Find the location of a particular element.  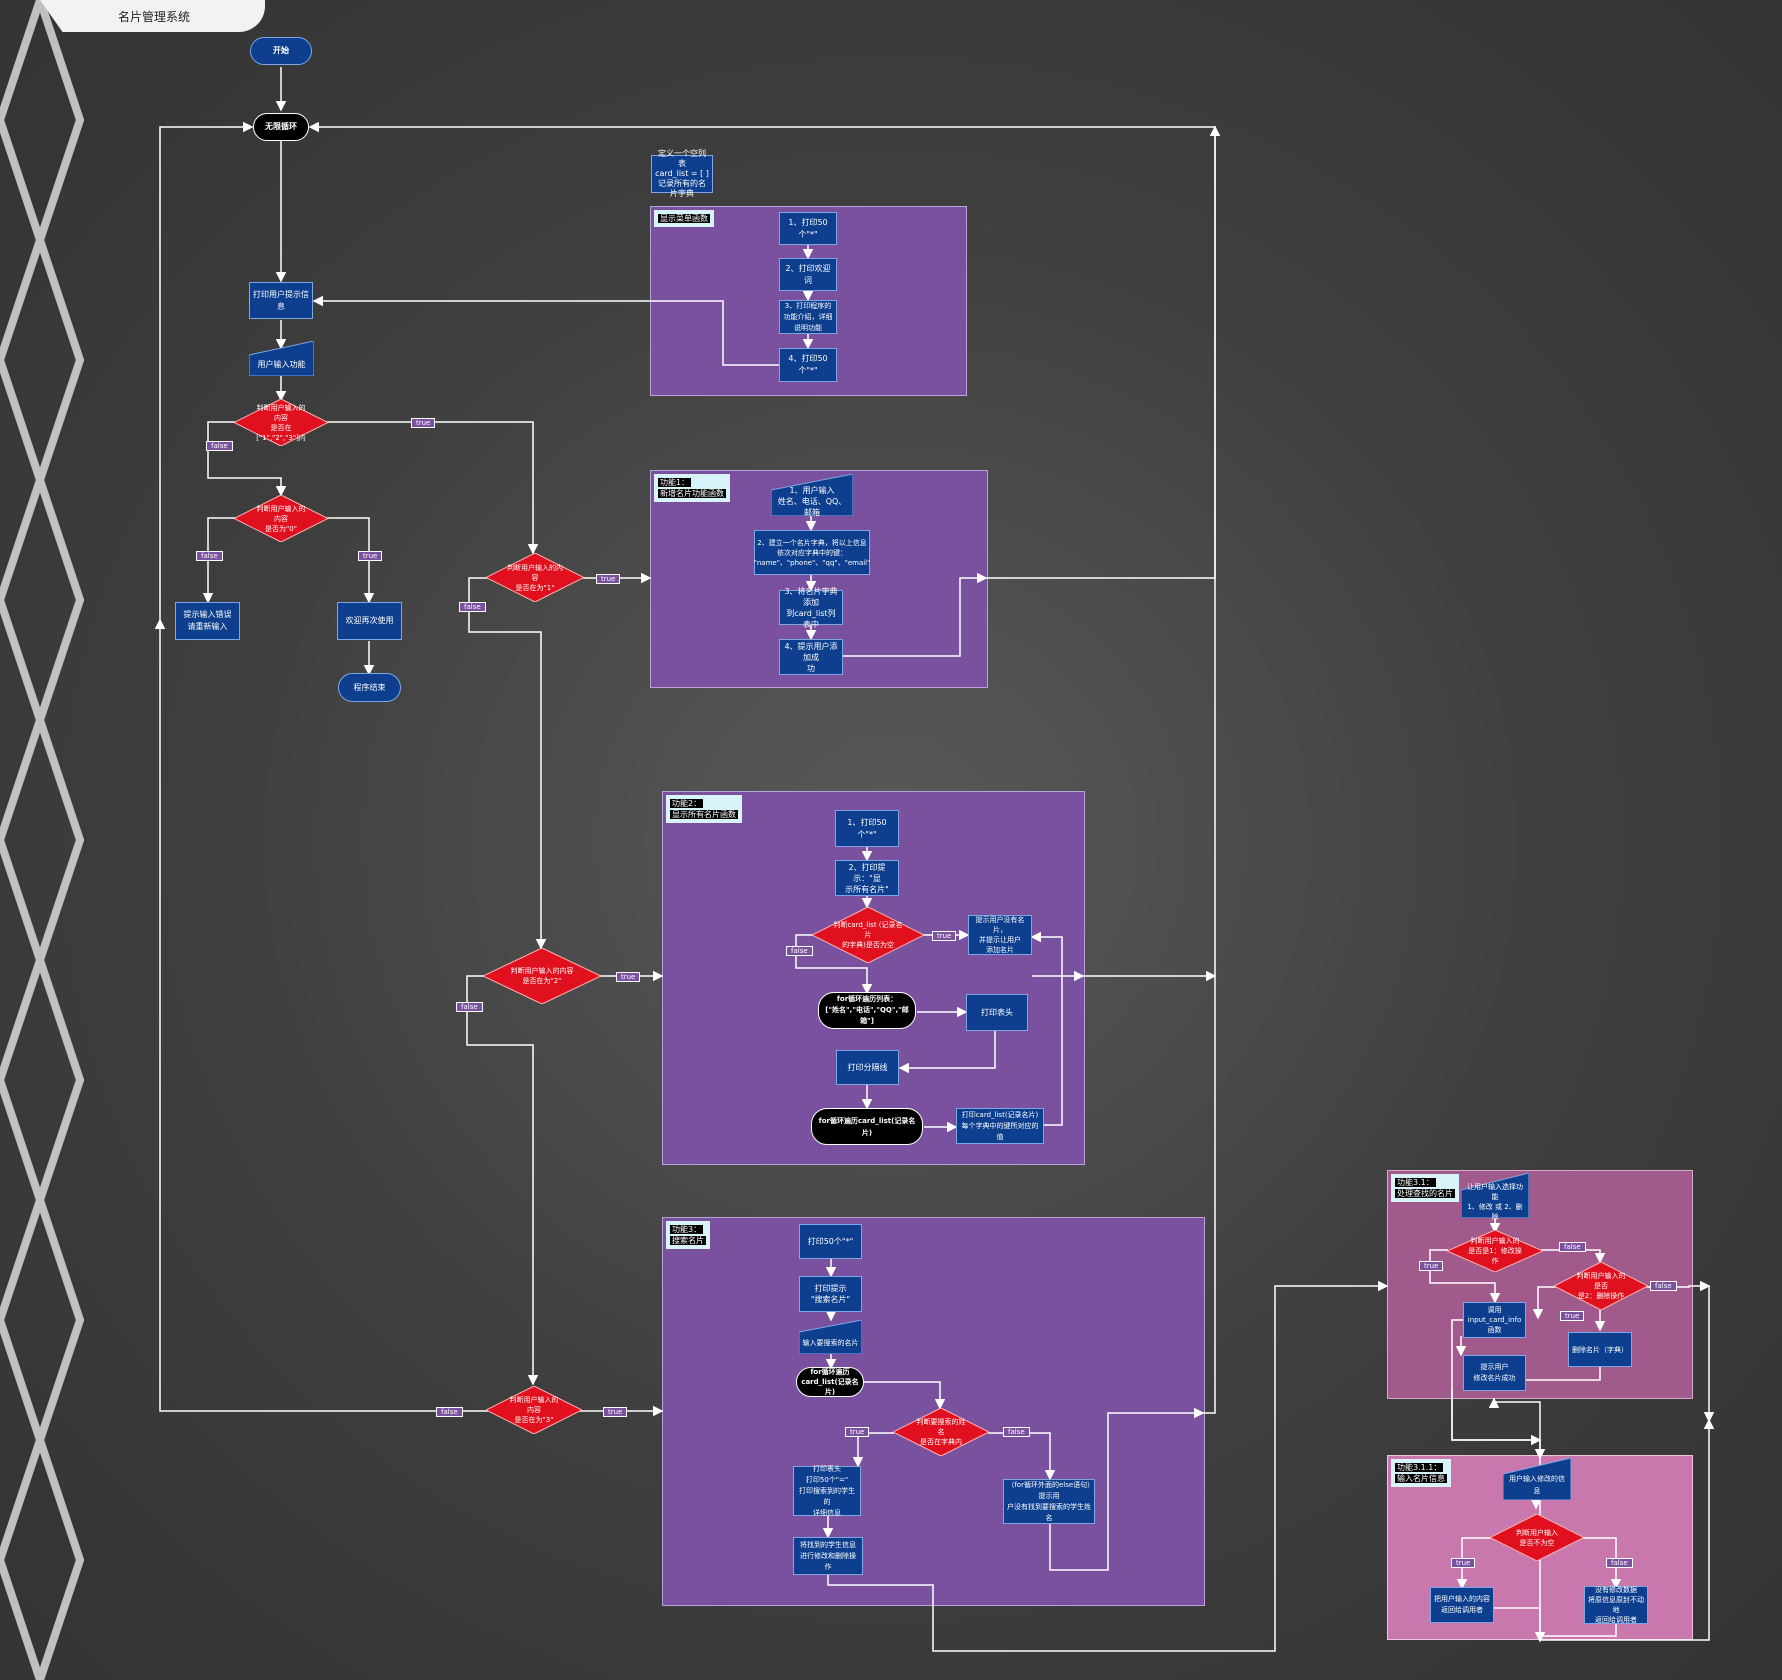

f2-print-header: 打印表头 is located at coordinates (997, 1012).